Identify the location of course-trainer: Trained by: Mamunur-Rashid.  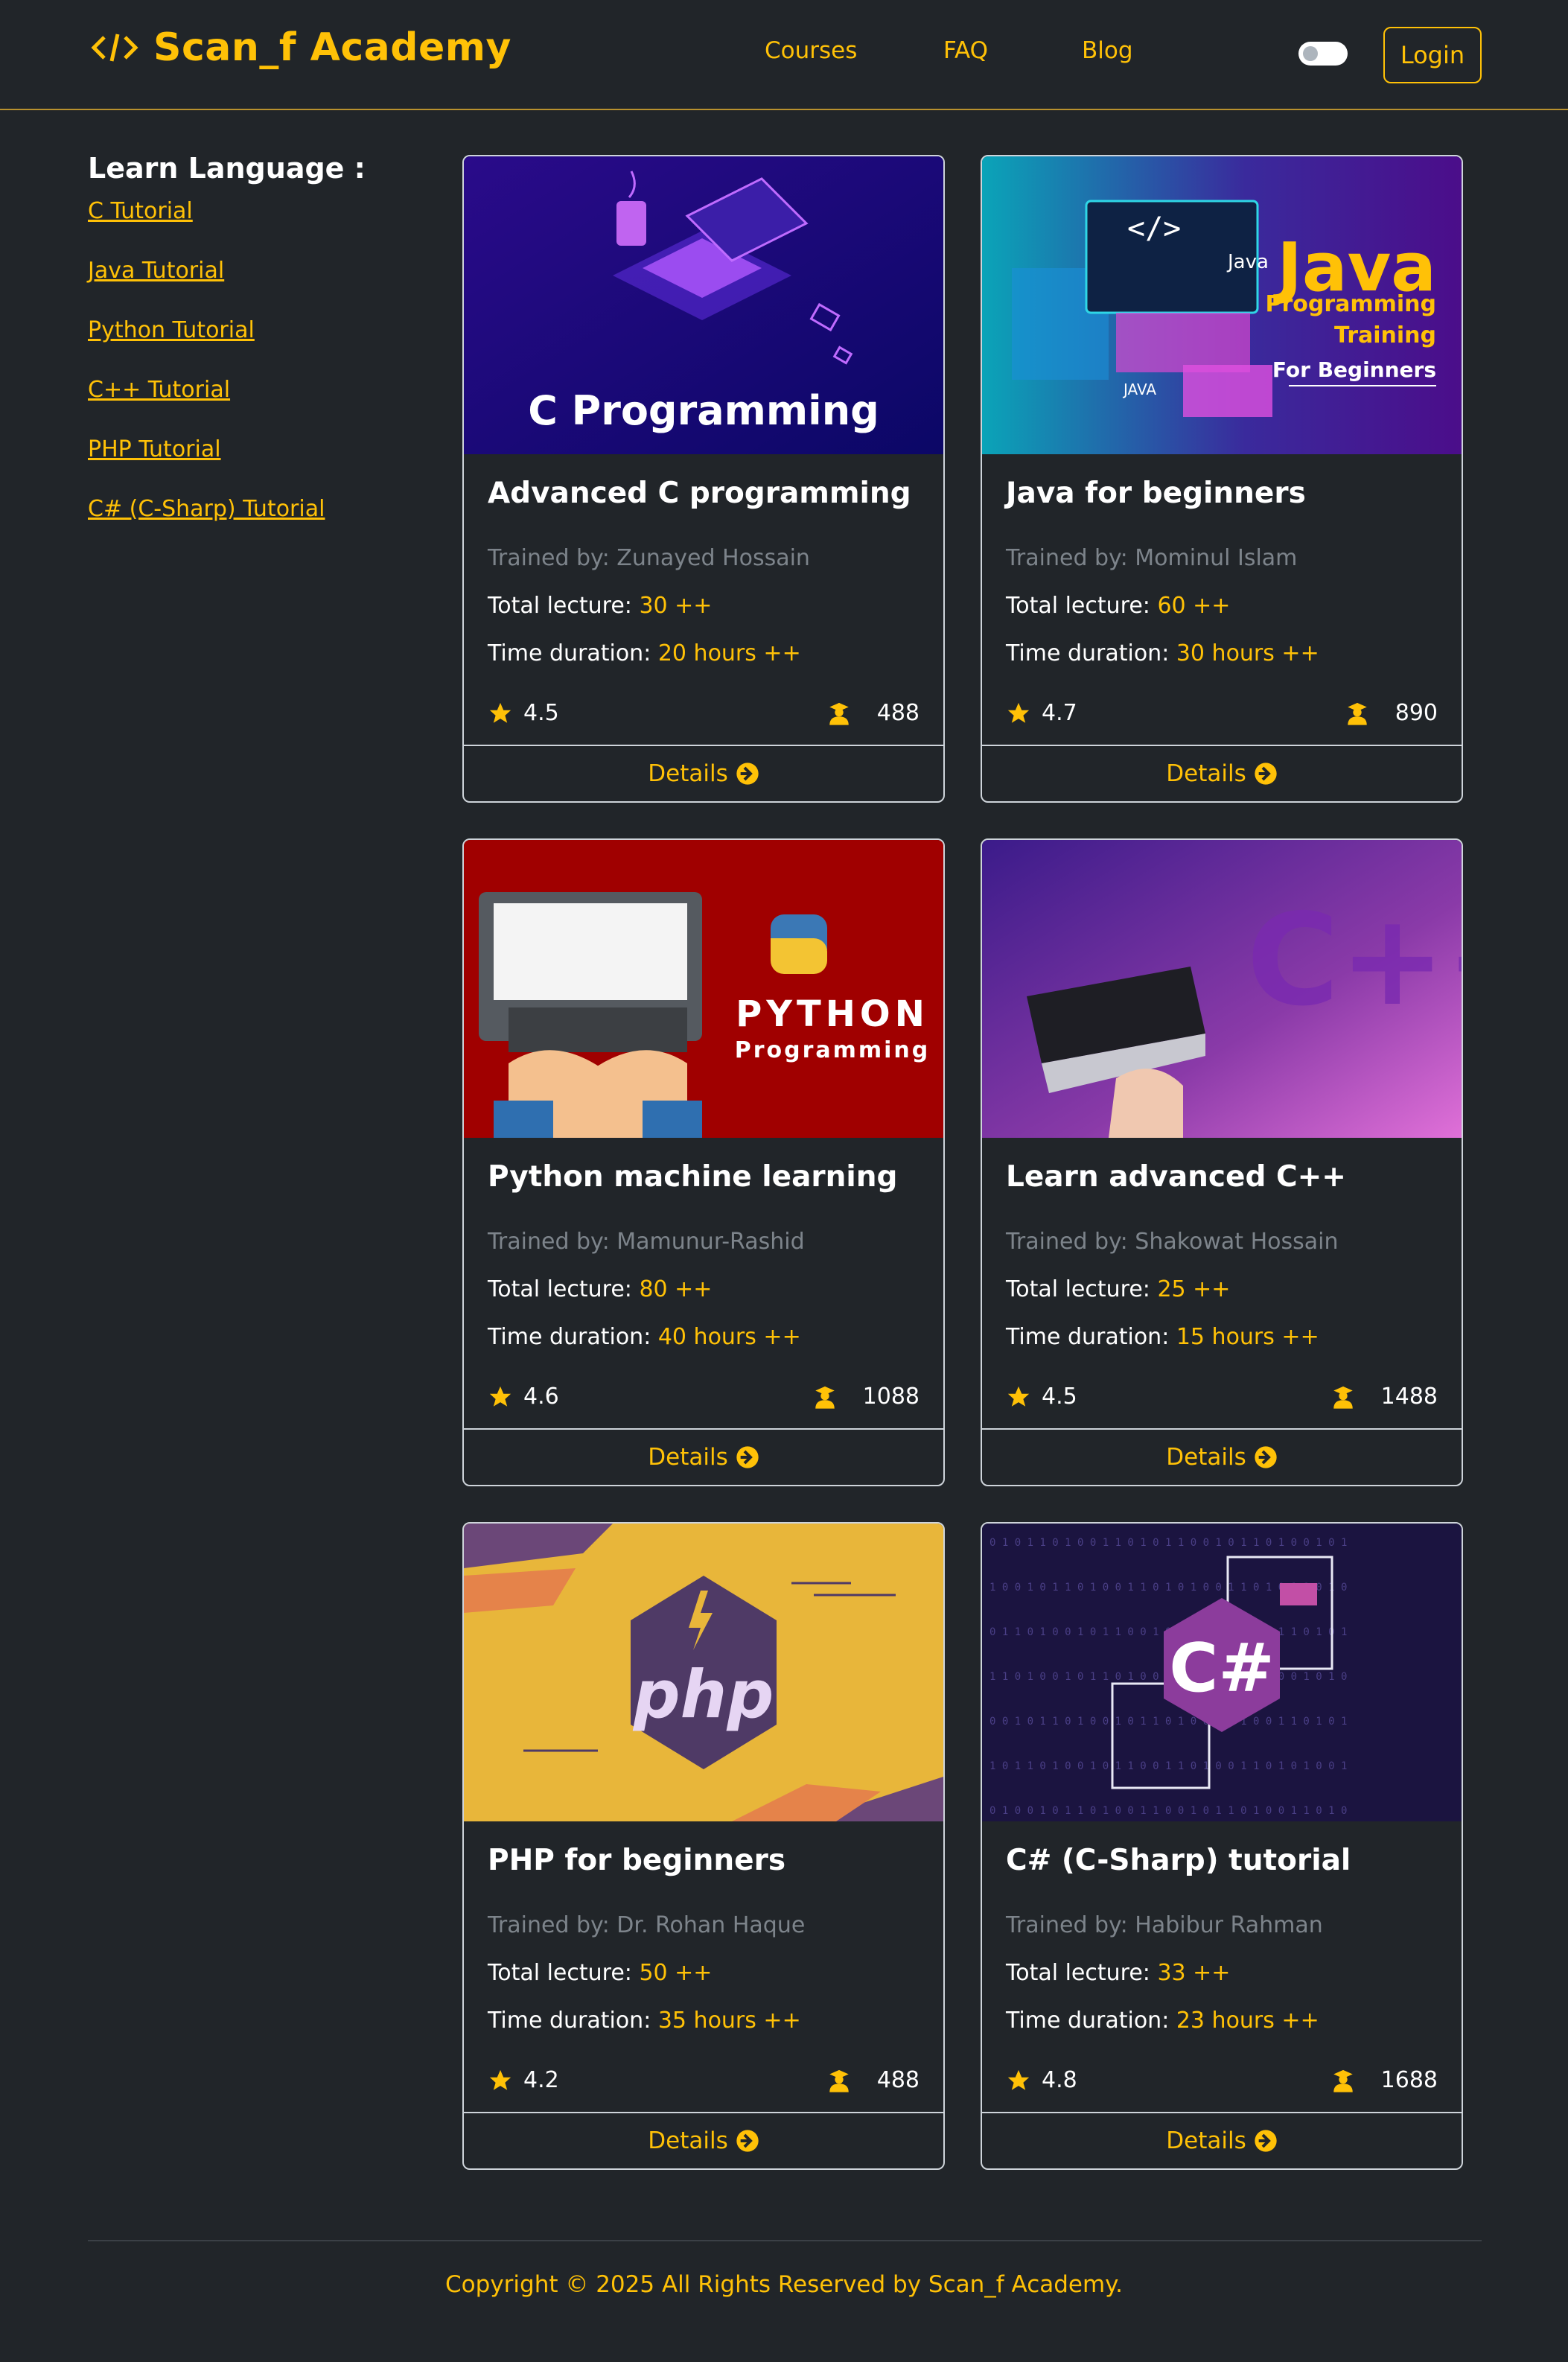
(646, 1242).